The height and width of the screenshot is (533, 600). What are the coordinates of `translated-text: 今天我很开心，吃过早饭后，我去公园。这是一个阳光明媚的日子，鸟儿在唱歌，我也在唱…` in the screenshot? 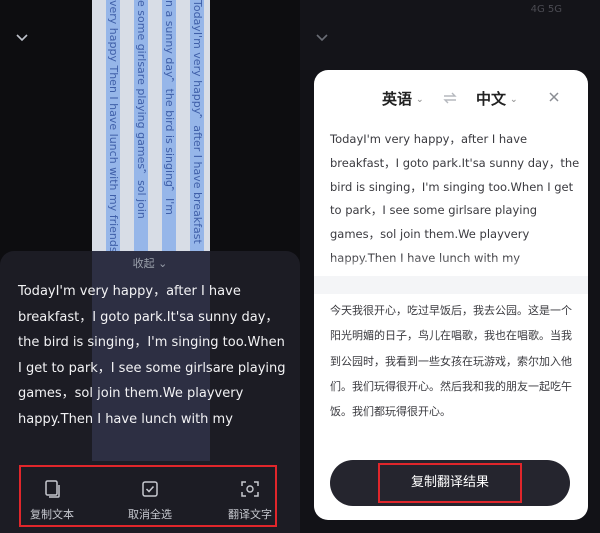 It's located at (451, 361).